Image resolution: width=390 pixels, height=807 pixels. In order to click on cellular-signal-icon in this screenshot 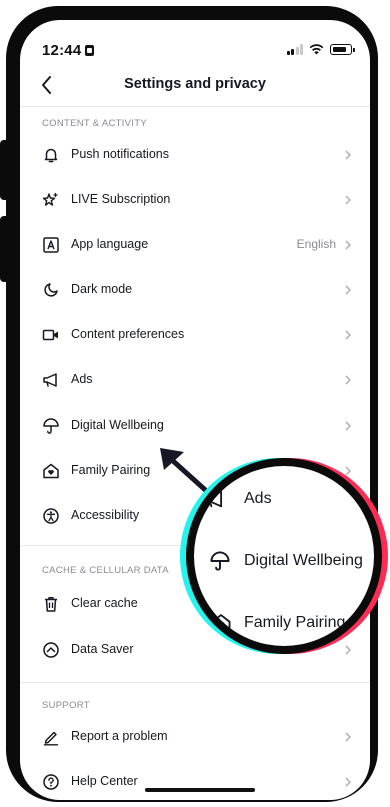, I will do `click(294, 49)`.